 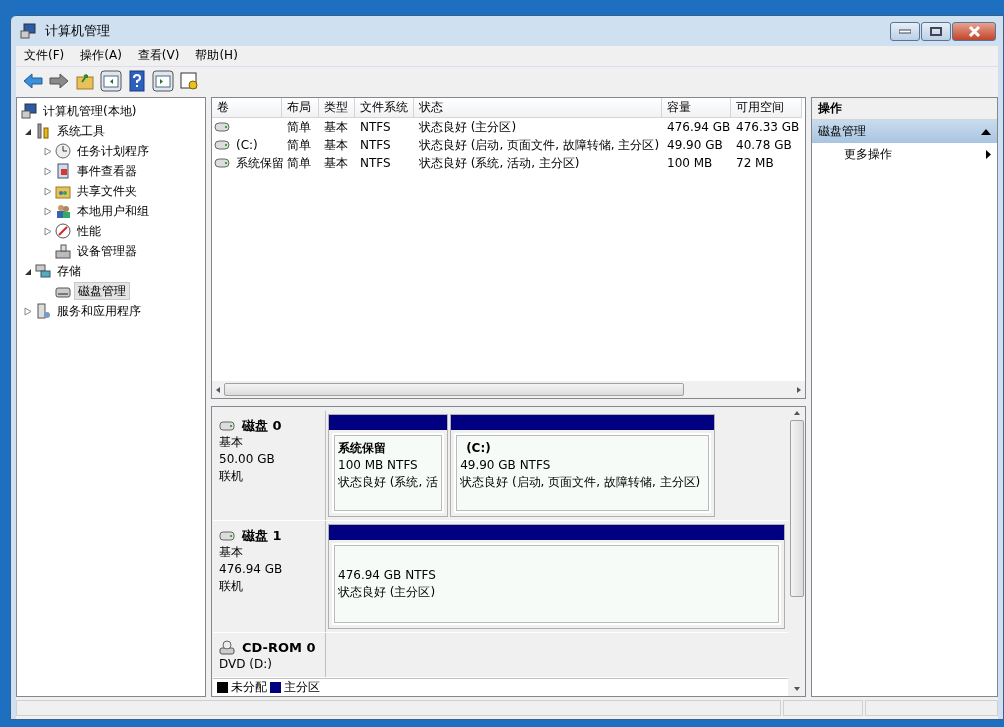 What do you see at coordinates (260, 163) in the screenshot?
I see `table-cell: 系统保留` at bounding box center [260, 163].